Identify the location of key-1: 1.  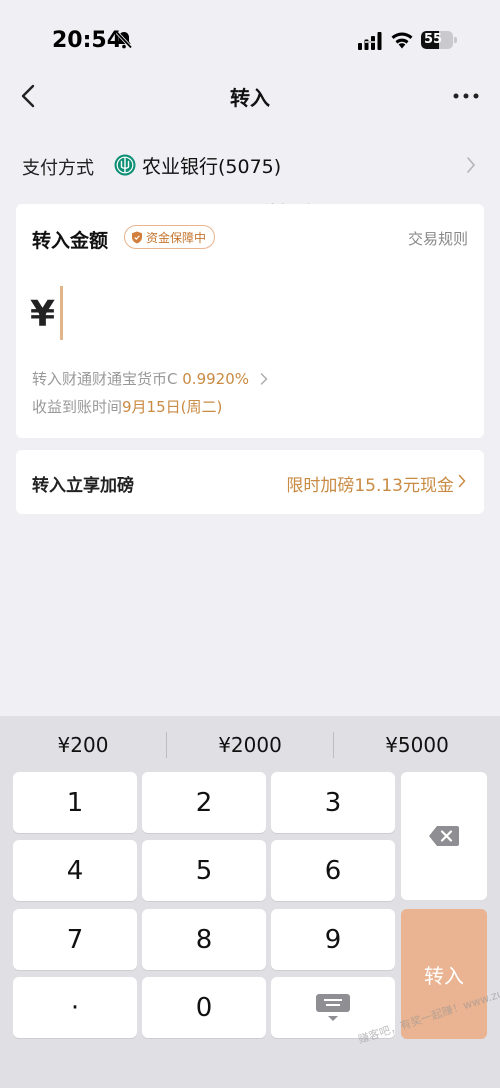
(75, 802).